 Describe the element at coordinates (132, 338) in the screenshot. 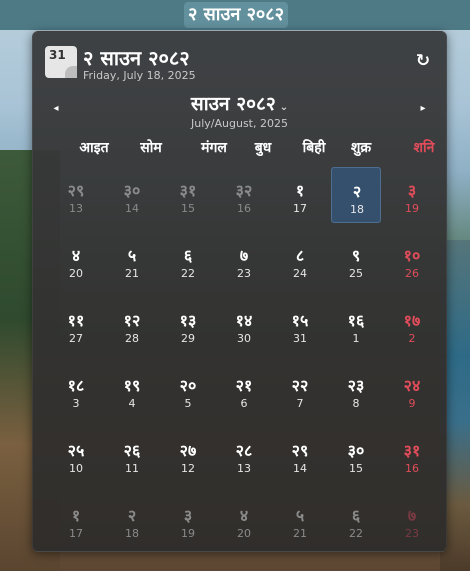

I see `day-number-english: 28` at that location.